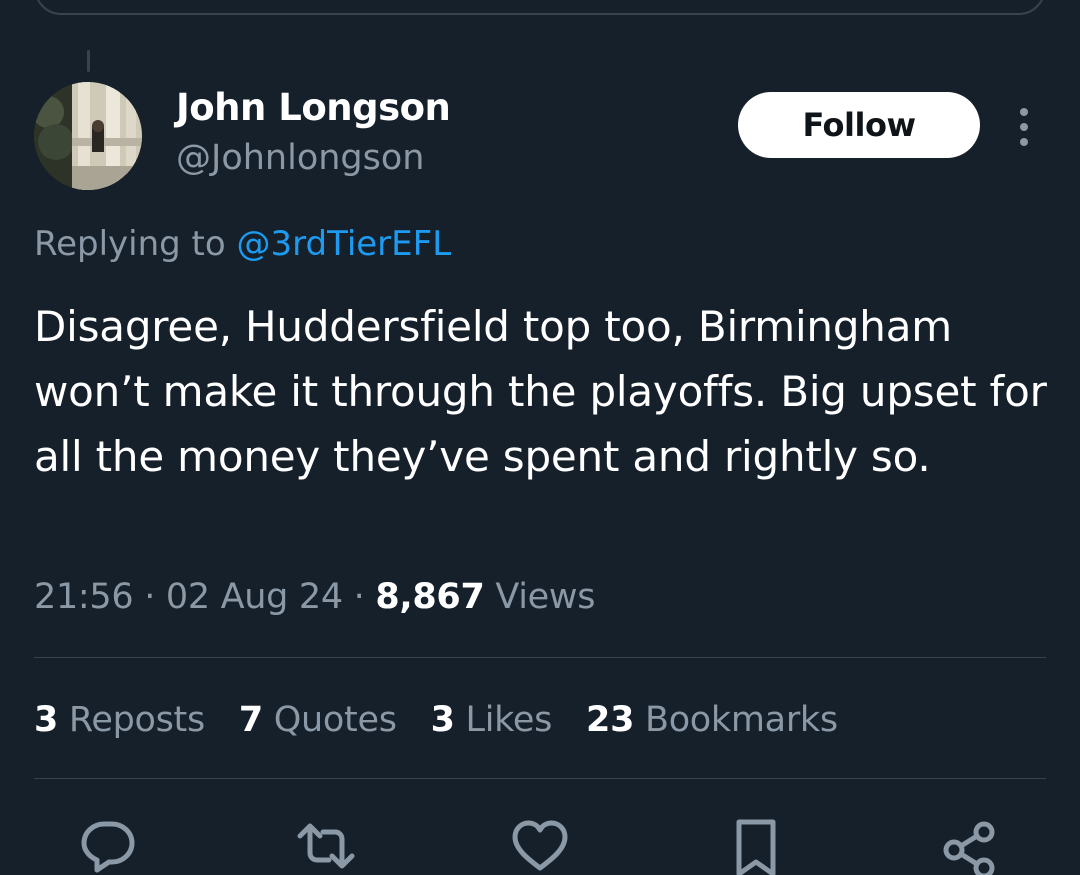 The height and width of the screenshot is (875, 1080). I want to click on avatar, so click(88, 136).